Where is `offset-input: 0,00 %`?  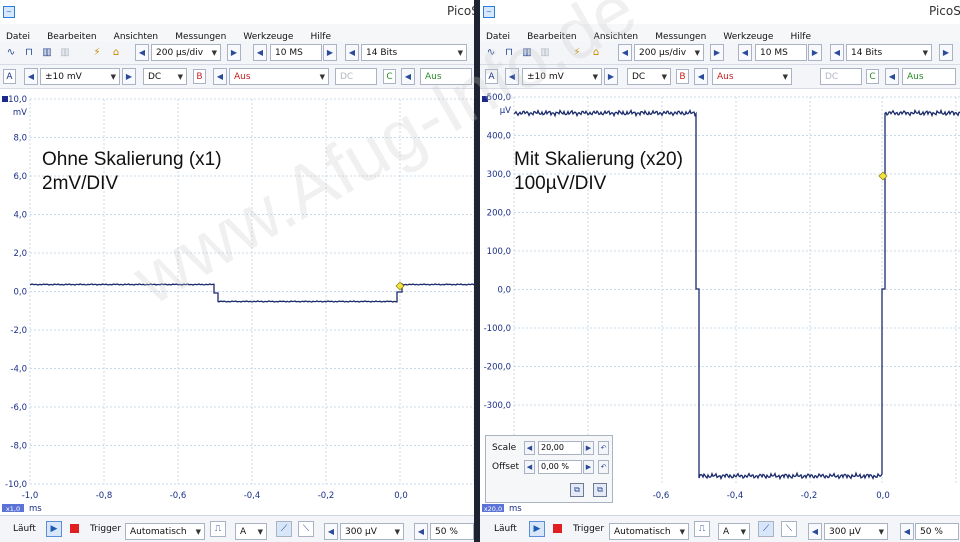 offset-input: 0,00 % is located at coordinates (560, 467).